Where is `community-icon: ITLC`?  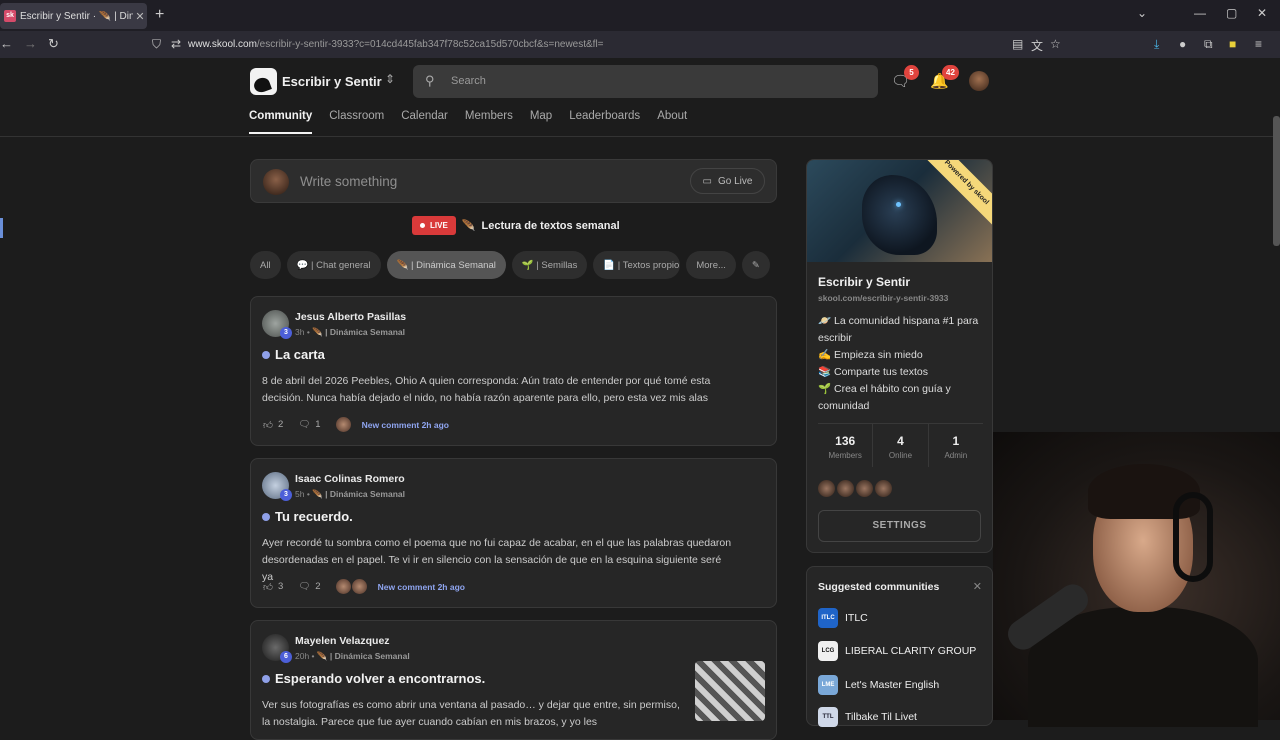
community-icon: ITLC is located at coordinates (828, 618).